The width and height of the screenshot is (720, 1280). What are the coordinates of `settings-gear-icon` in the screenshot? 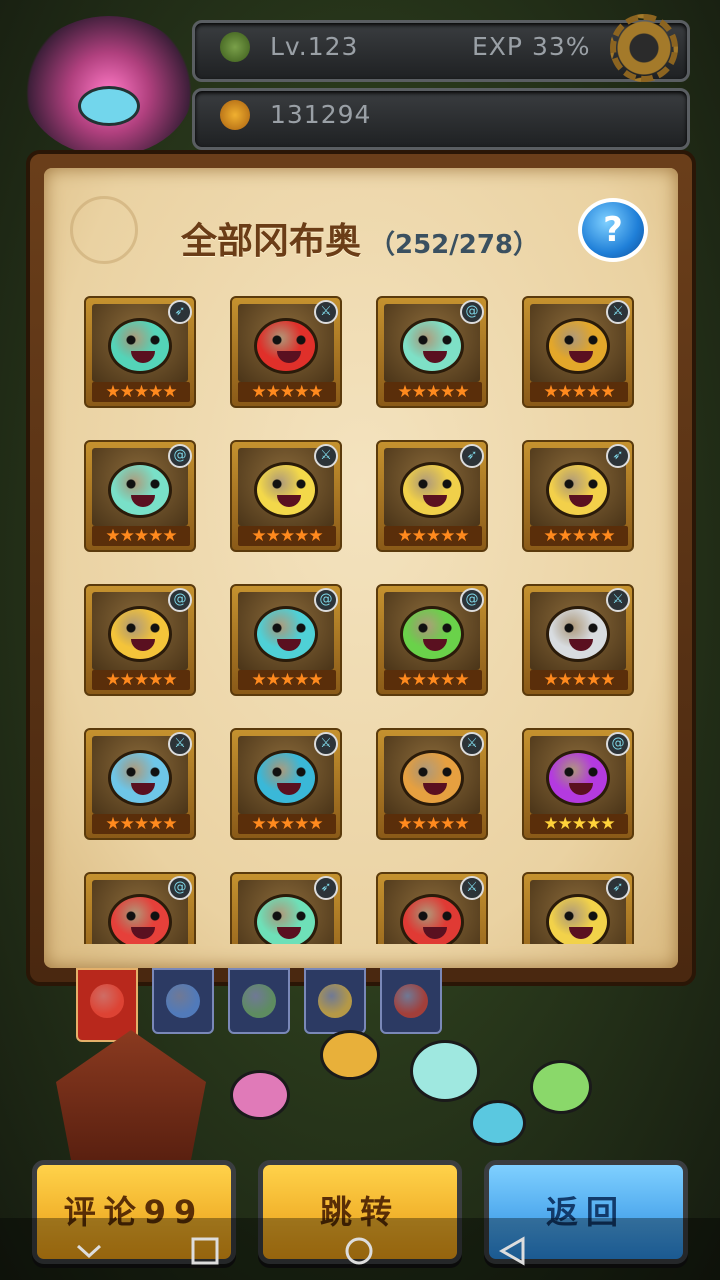 It's located at (644, 48).